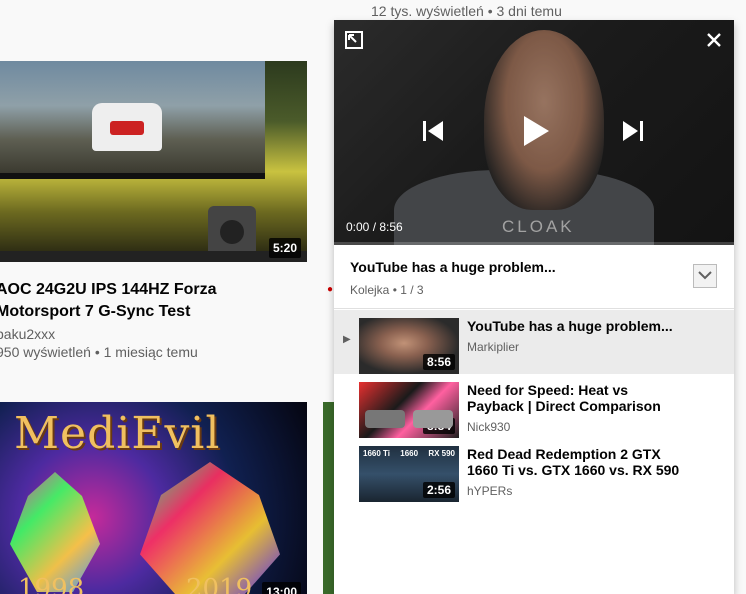 This screenshot has height=594, width=746. What do you see at coordinates (376, 453) in the screenshot?
I see `gpu-label: 1660 Ti` at bounding box center [376, 453].